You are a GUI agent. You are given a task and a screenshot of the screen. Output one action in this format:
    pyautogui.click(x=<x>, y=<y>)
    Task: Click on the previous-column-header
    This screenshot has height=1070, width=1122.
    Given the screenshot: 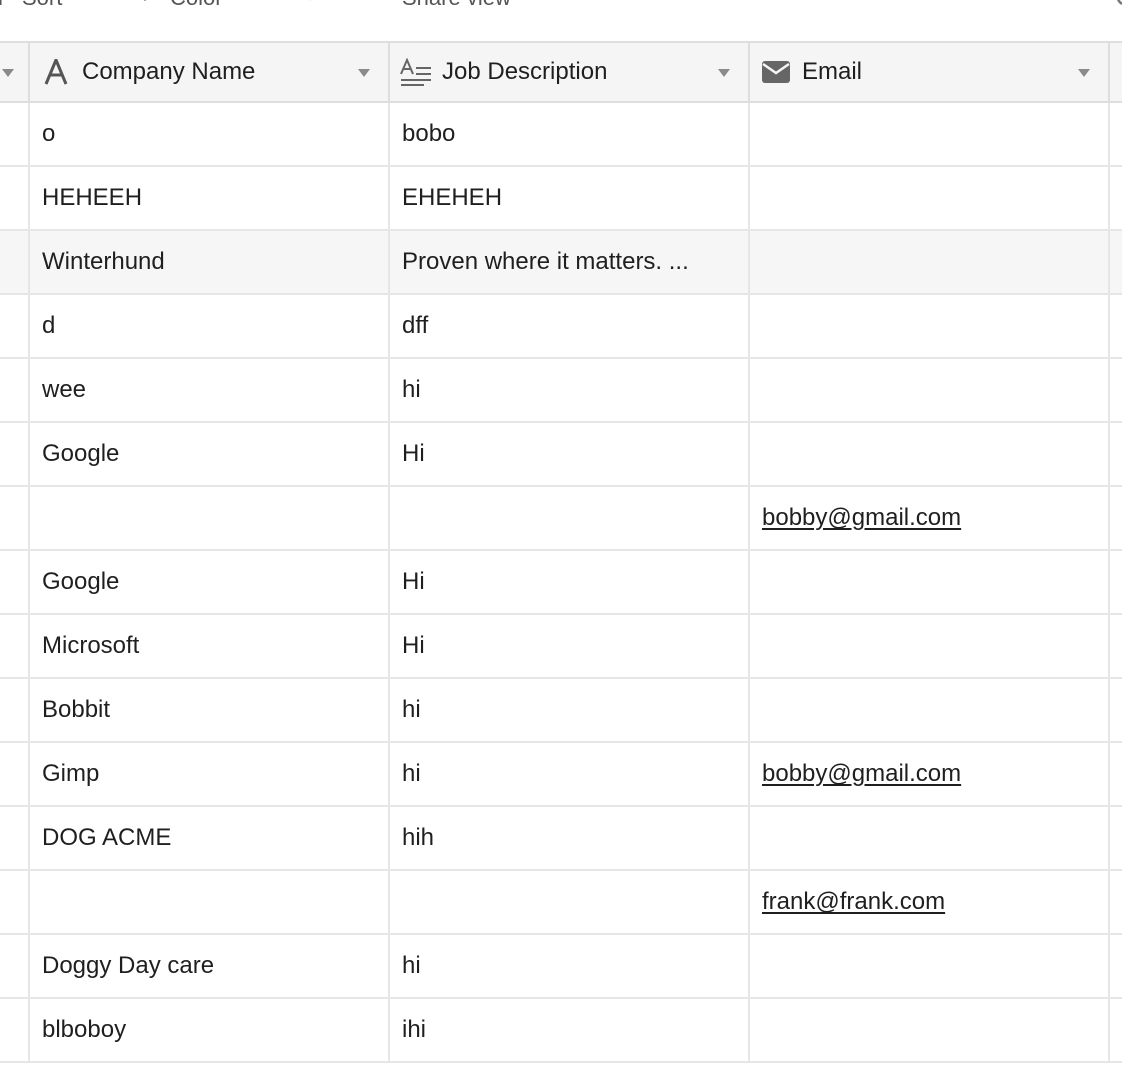 What is the action you would take?
    pyautogui.click(x=14, y=72)
    